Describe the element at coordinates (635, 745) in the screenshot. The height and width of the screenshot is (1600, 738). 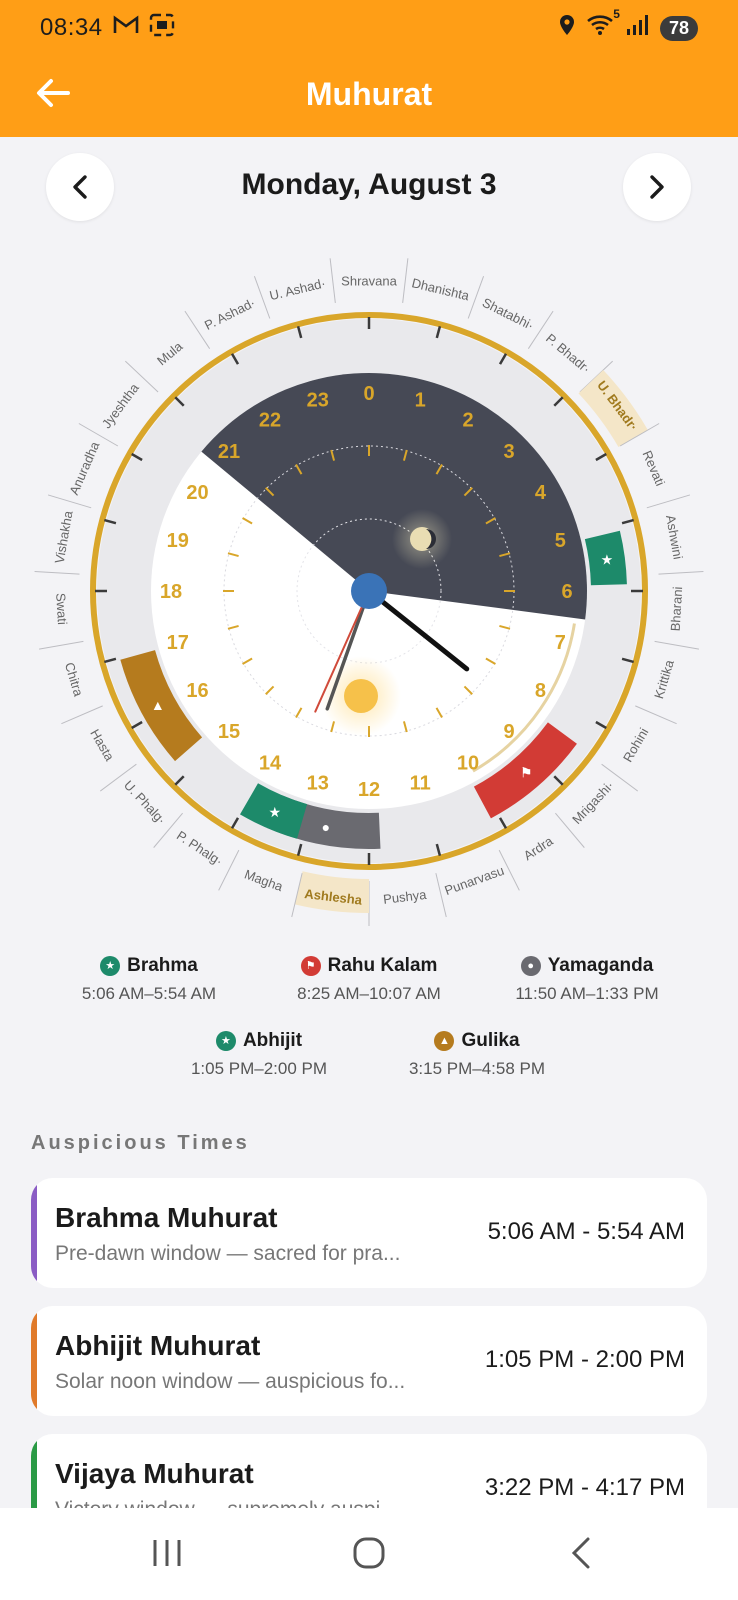
I see `nakshatra-label: Rohini` at that location.